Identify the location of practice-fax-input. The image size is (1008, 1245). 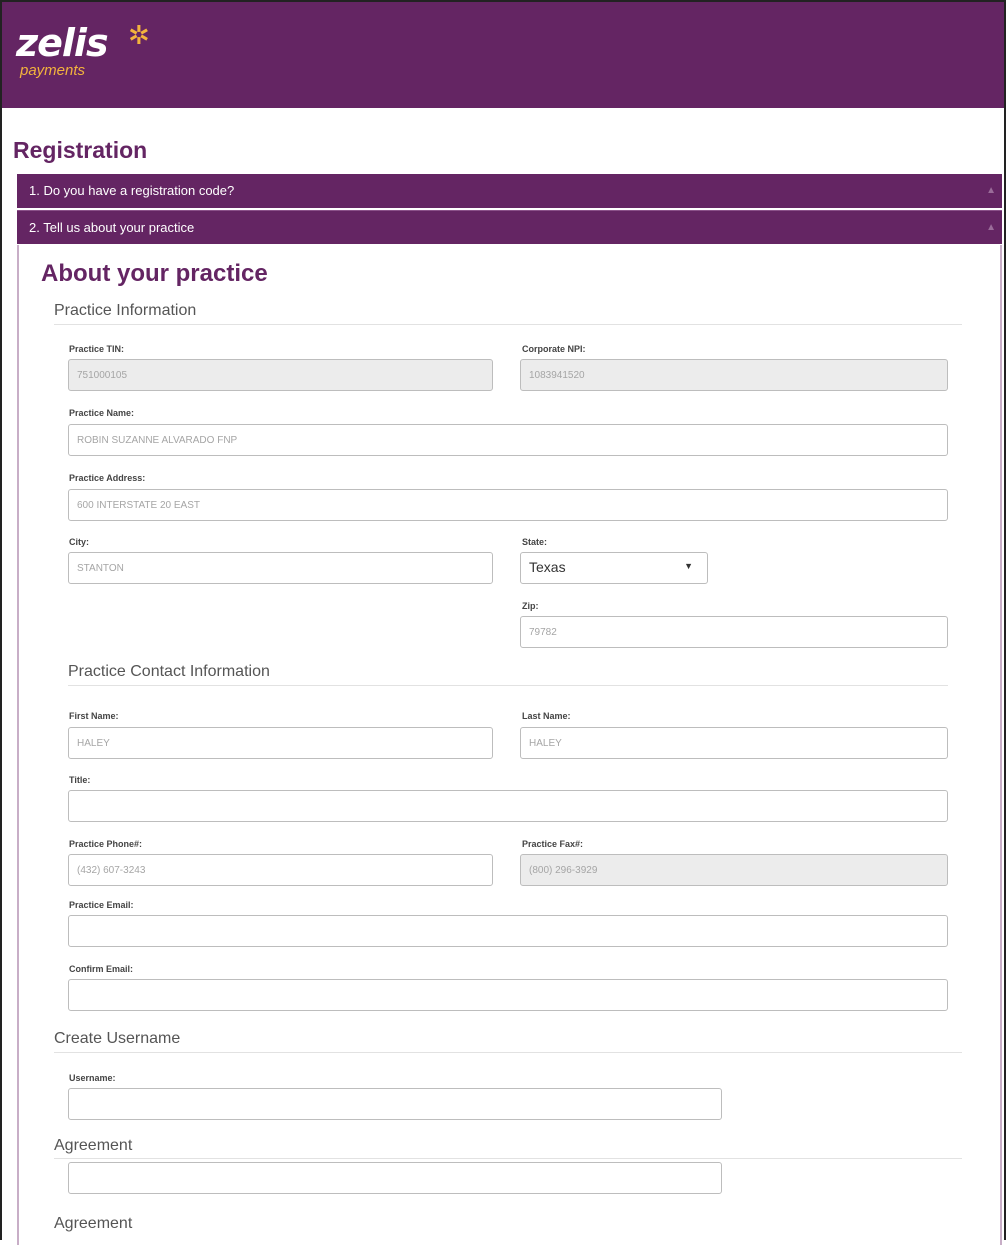
(734, 870).